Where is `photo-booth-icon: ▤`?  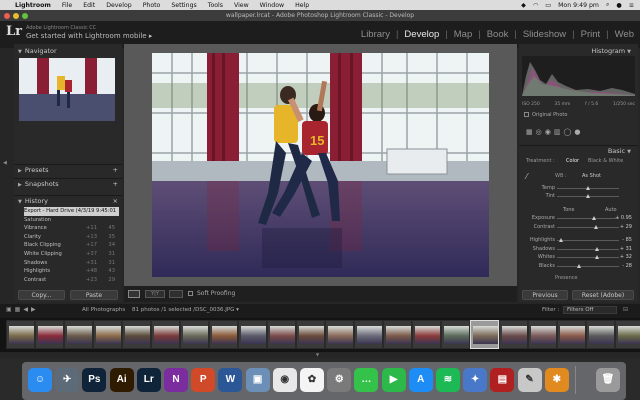 photo-booth-icon: ▤ is located at coordinates (502, 380).